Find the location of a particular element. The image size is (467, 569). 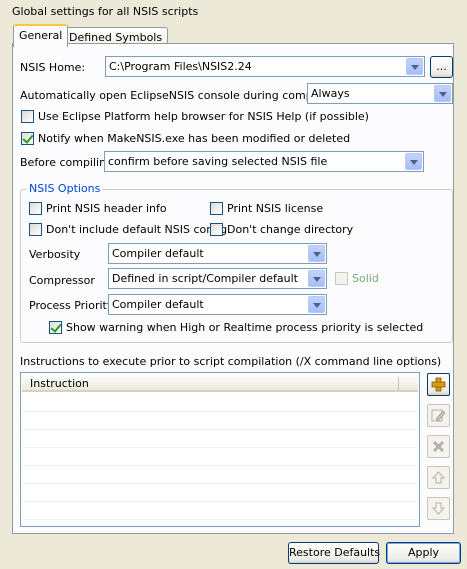

priority-value: Compiler default is located at coordinates (158, 304).